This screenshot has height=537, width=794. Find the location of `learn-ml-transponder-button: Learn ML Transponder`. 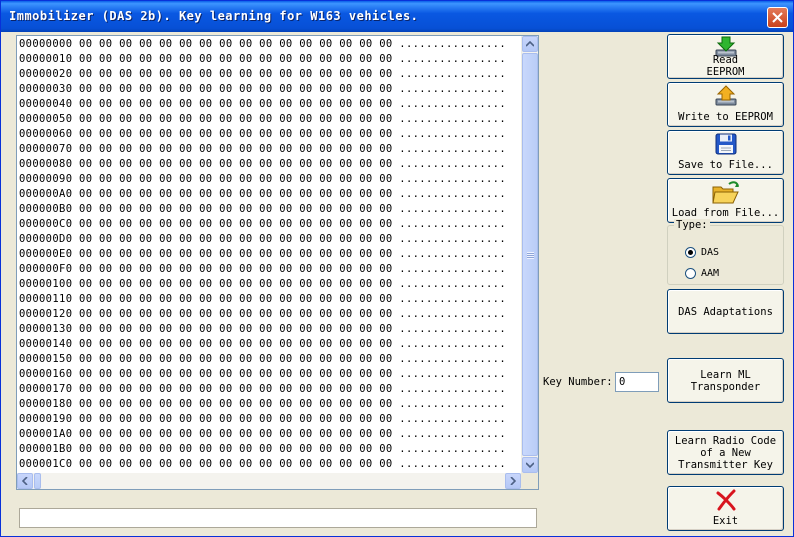

learn-ml-transponder-button: Learn ML Transponder is located at coordinates (725, 380).